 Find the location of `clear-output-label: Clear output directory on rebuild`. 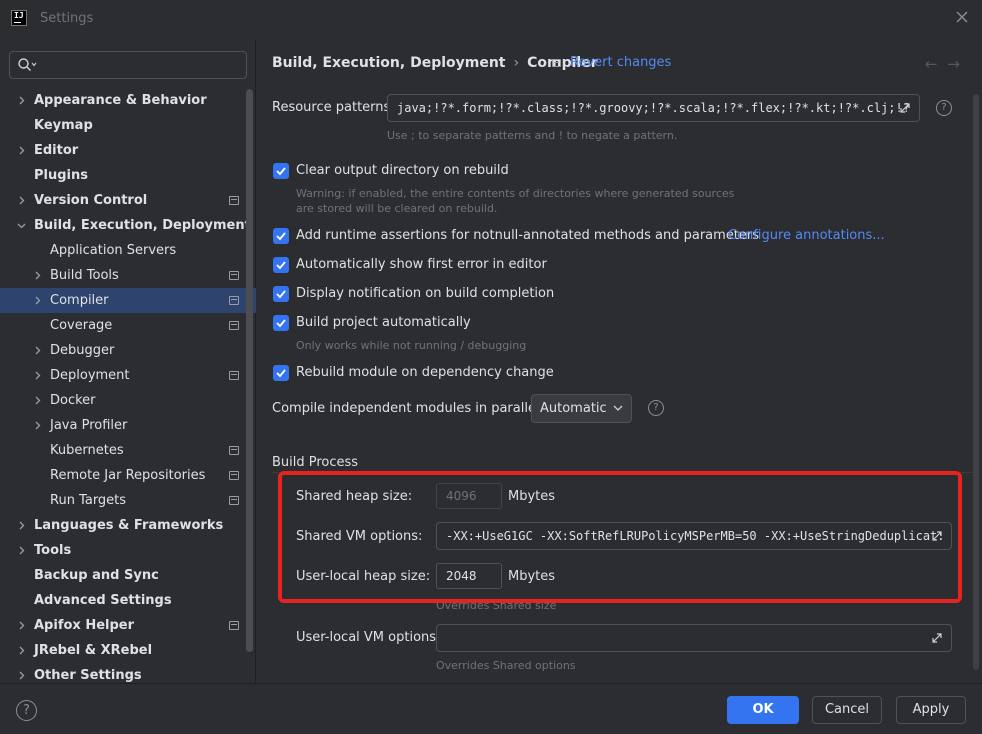

clear-output-label: Clear output directory on rebuild is located at coordinates (402, 170).